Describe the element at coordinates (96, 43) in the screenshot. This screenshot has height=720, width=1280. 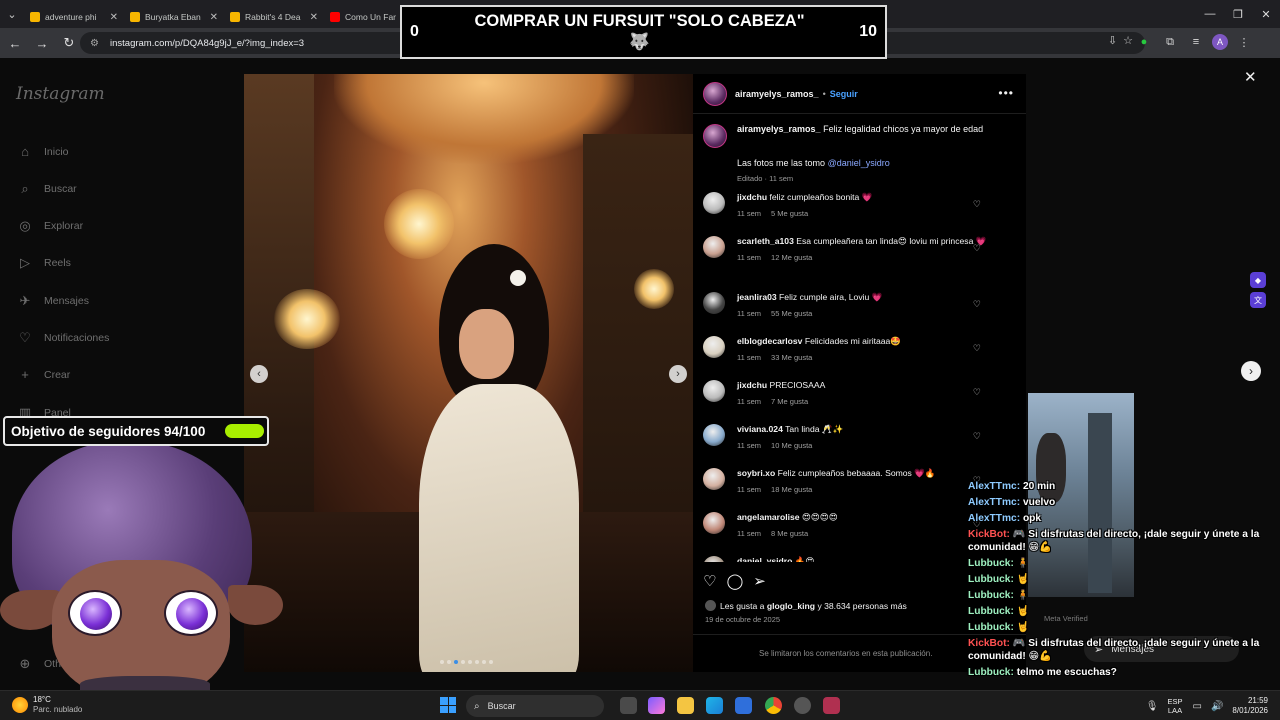
I see `site-info-icon: ⚙` at that location.